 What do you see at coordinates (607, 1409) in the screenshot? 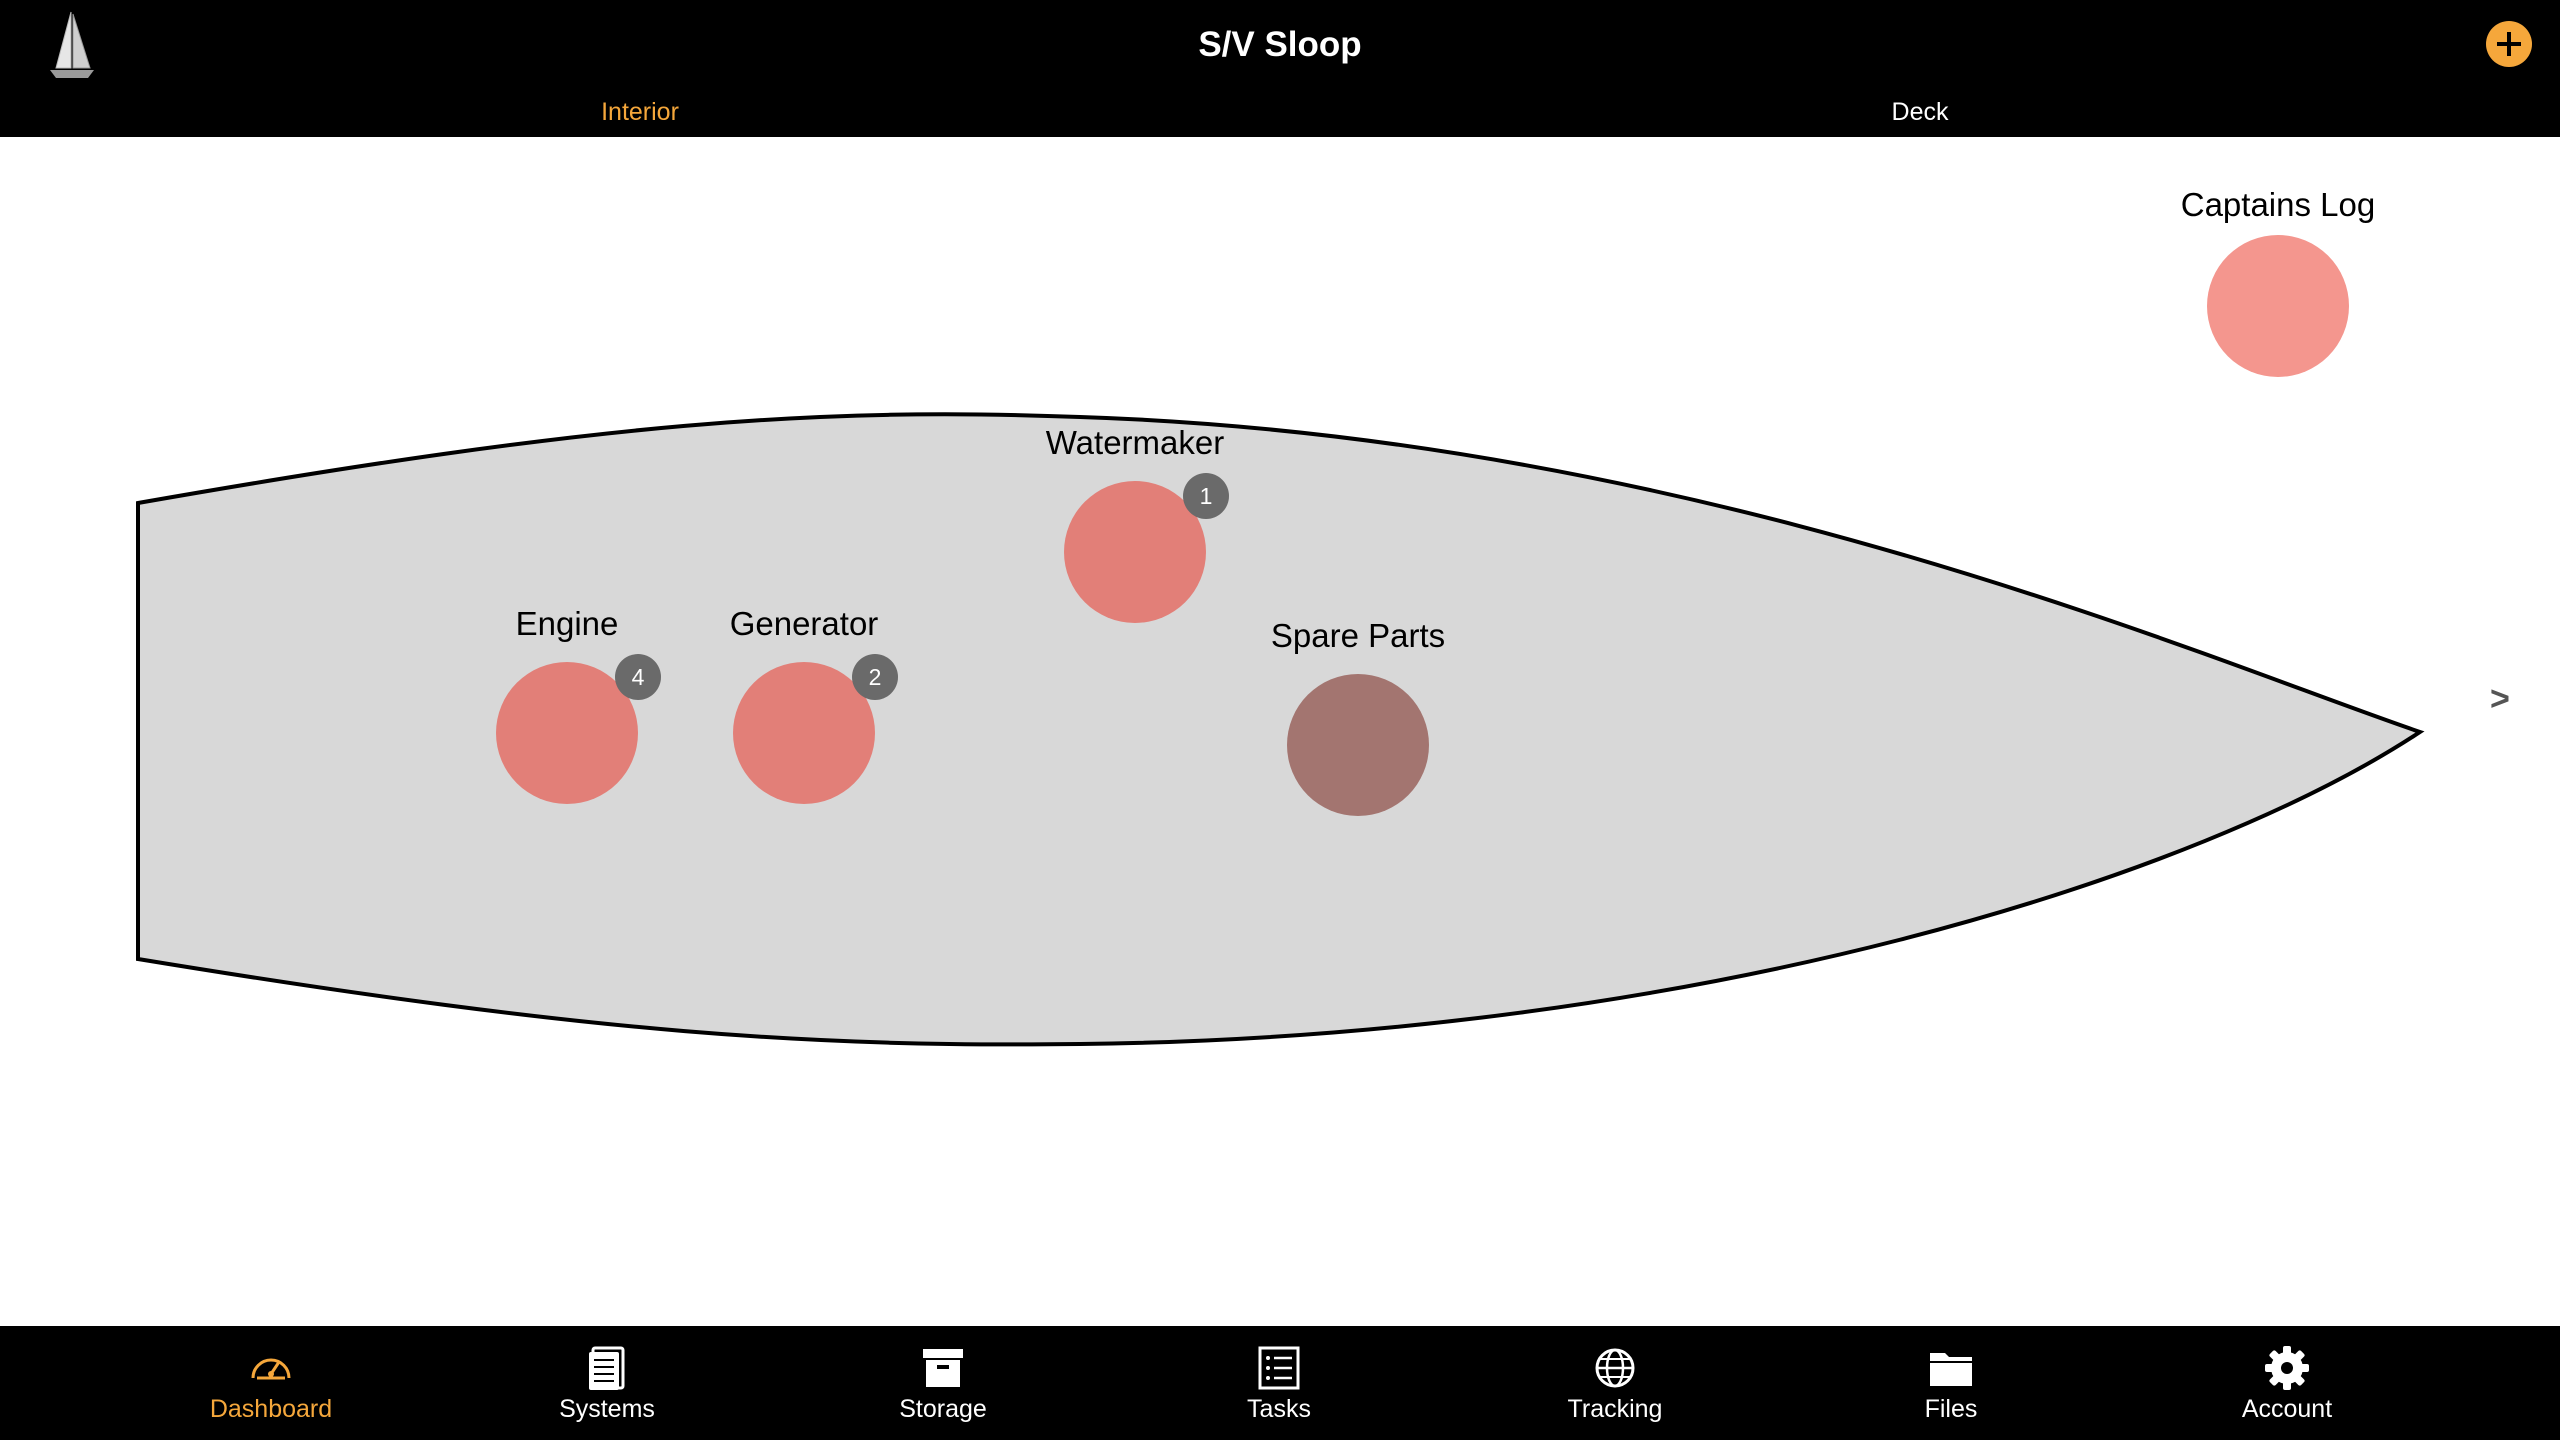
I see `tab-label: Systems` at bounding box center [607, 1409].